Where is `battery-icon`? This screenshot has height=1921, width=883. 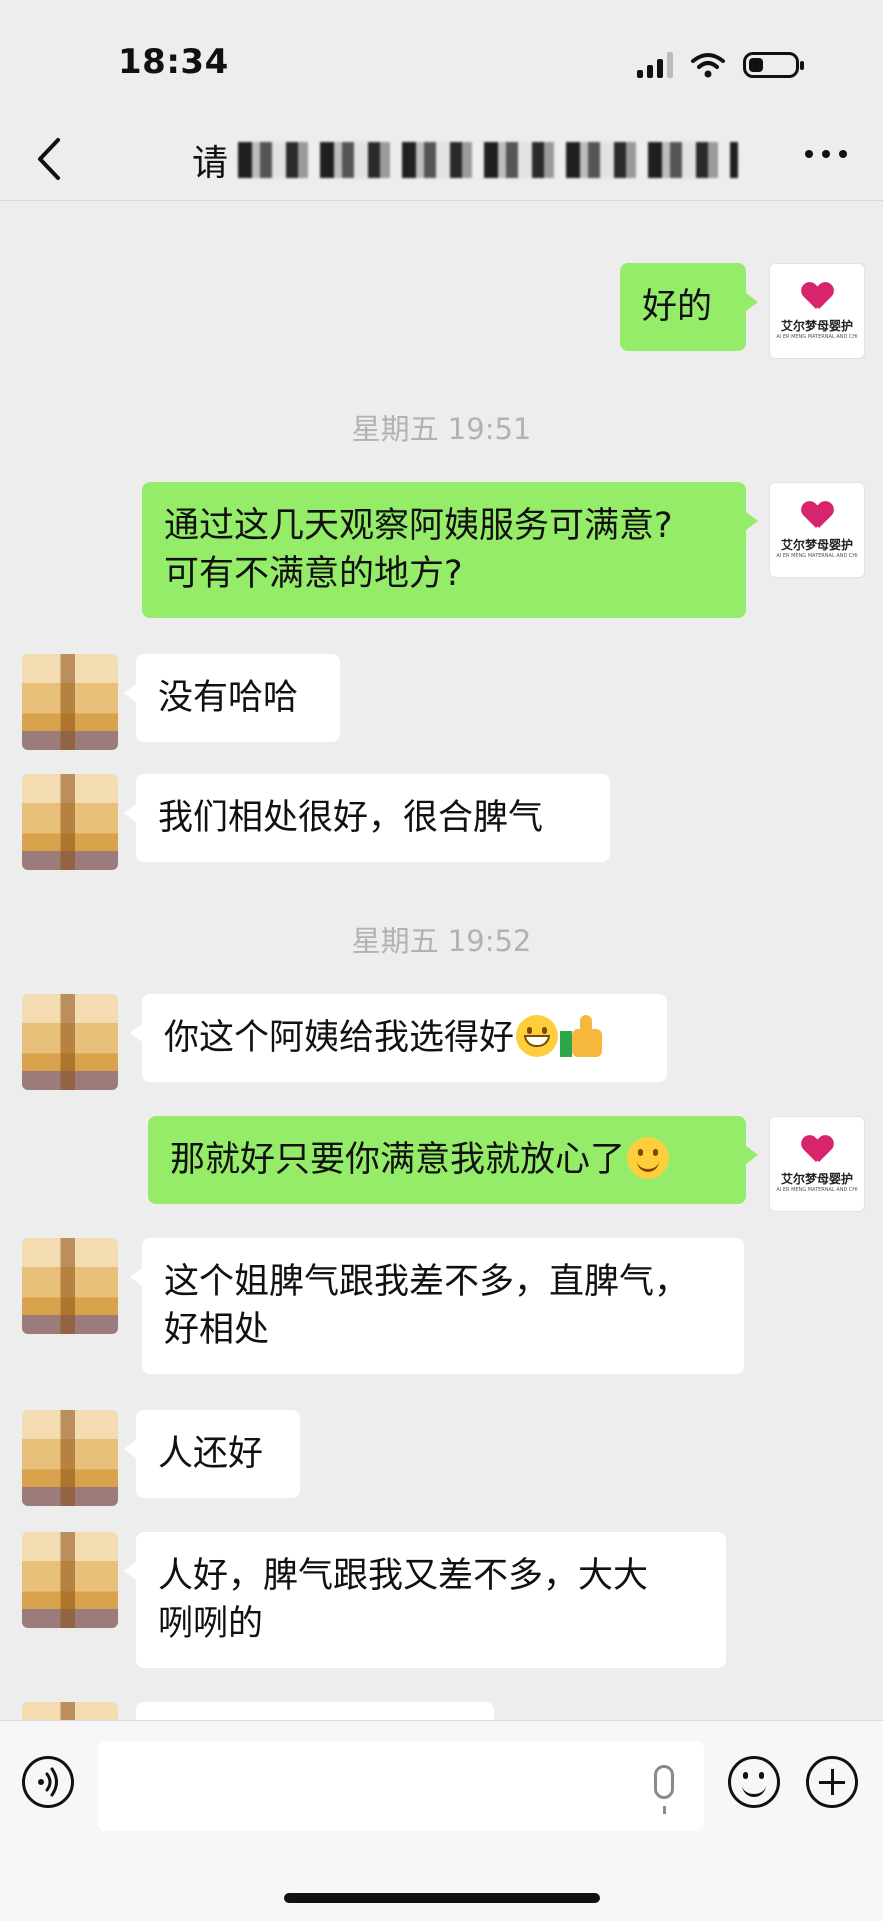
battery-icon is located at coordinates (773, 65).